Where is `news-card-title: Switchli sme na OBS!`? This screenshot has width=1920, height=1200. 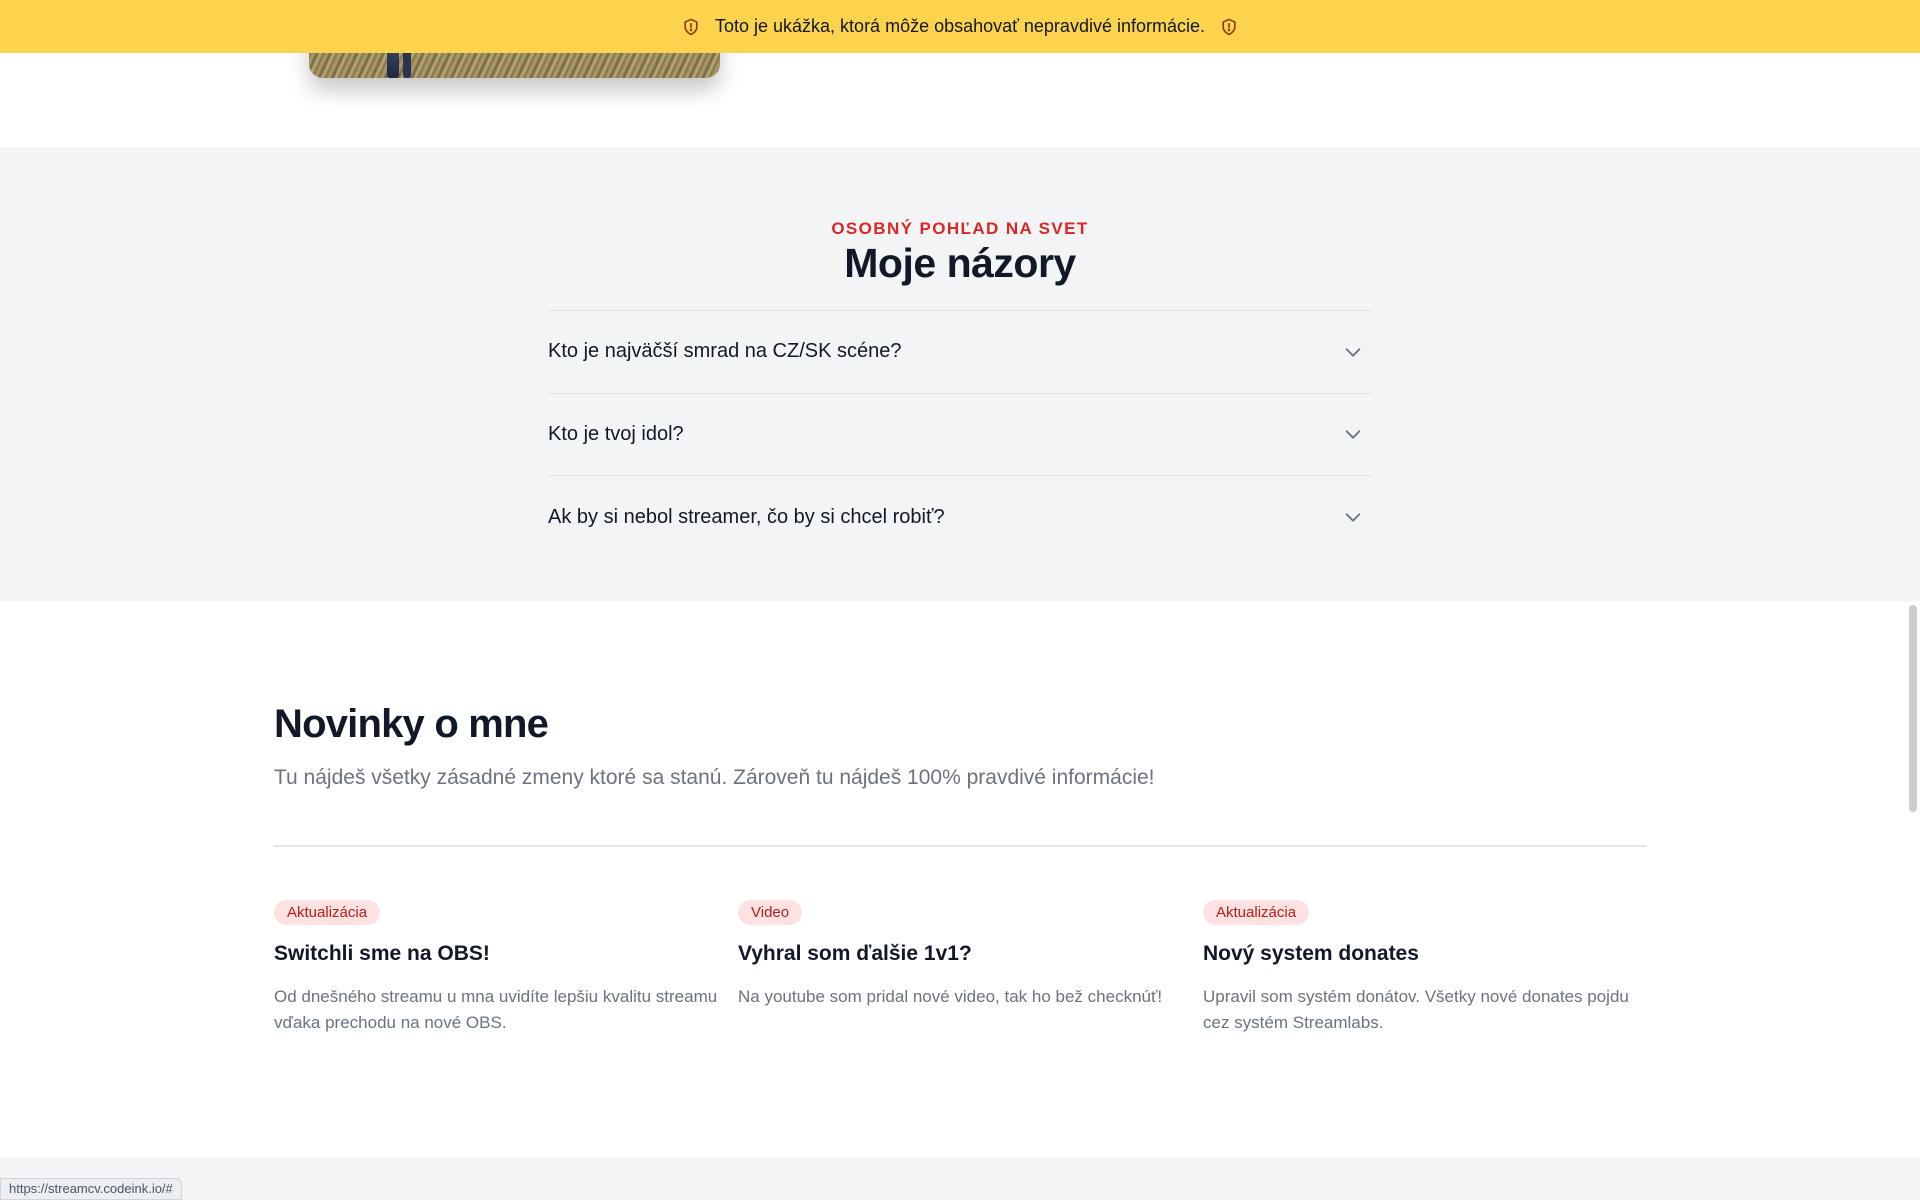 news-card-title: Switchli sme na OBS! is located at coordinates (496, 954).